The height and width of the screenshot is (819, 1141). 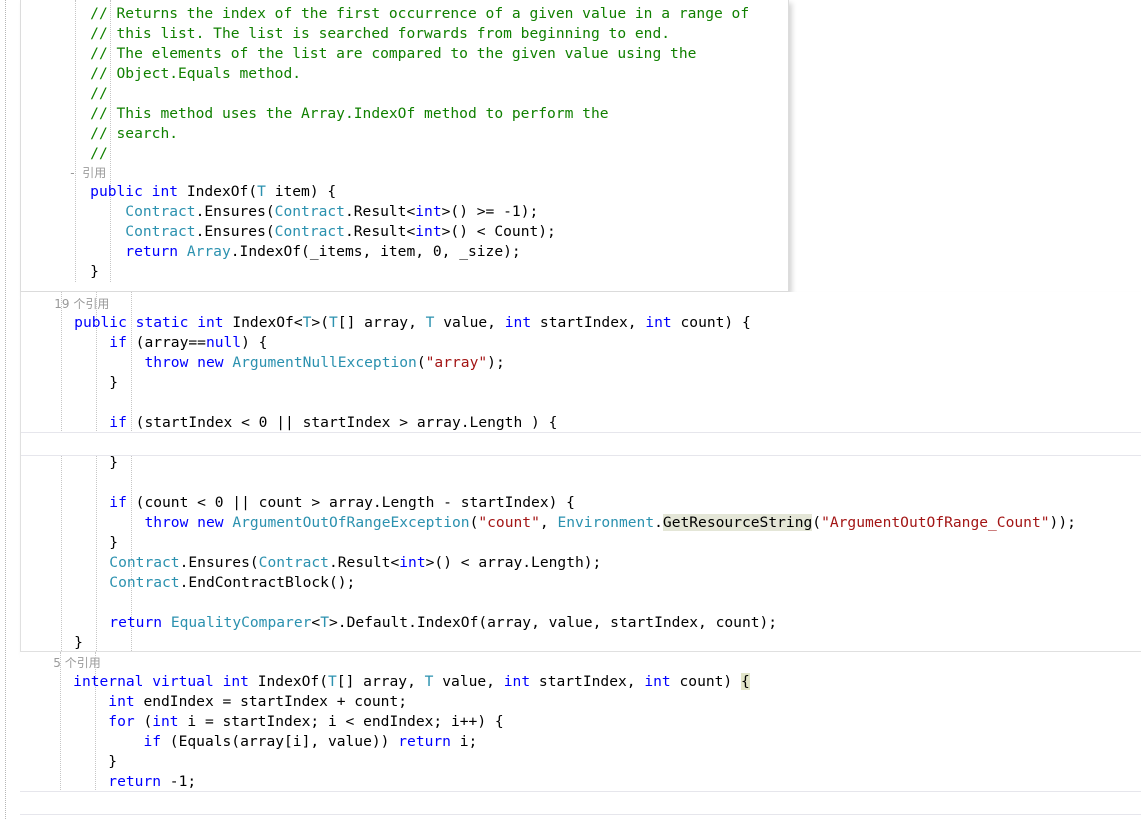 What do you see at coordinates (404, 173) in the screenshot?
I see `codelens-reference-count: - 引用` at bounding box center [404, 173].